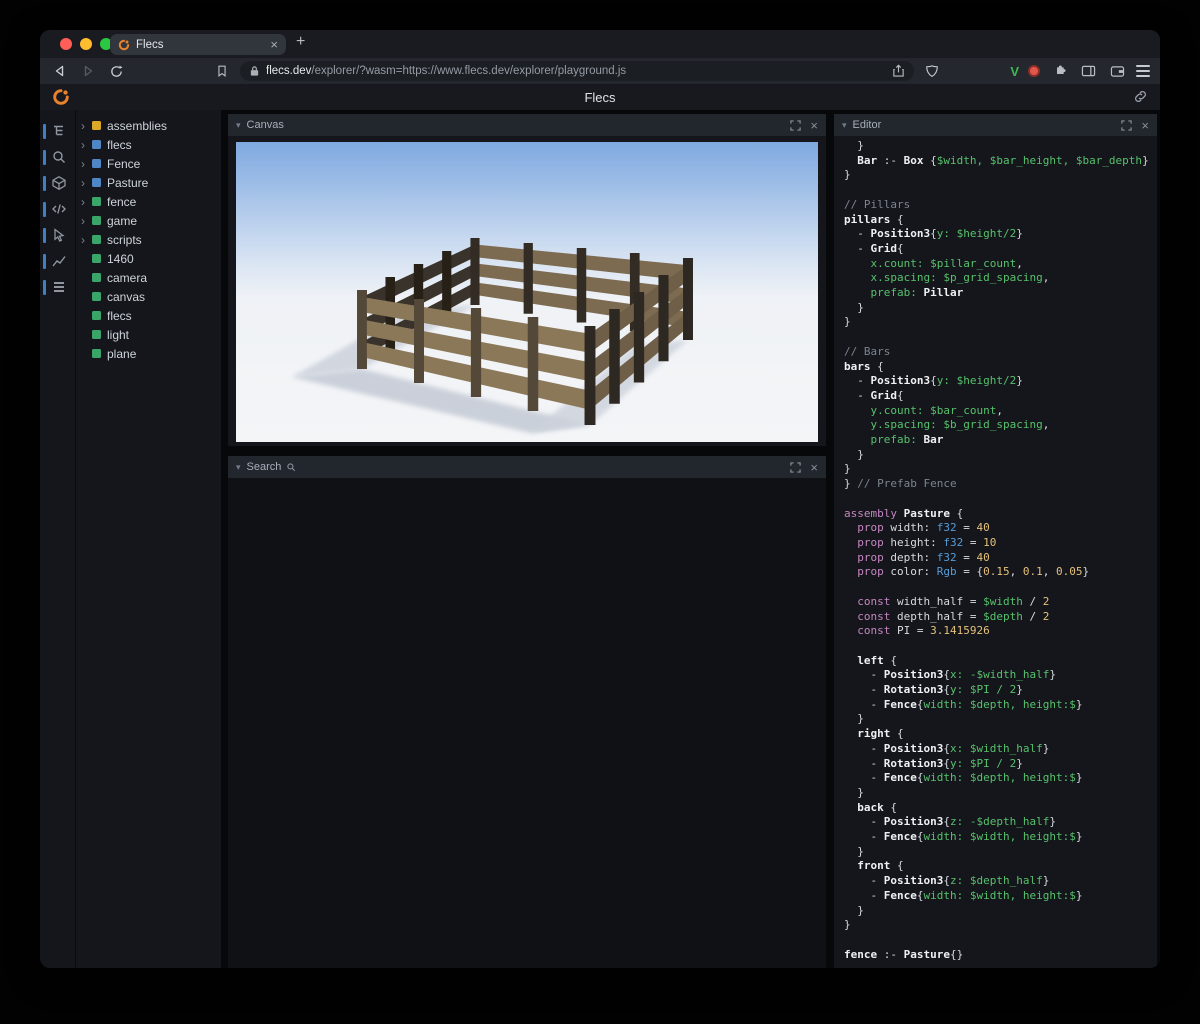  I want to click on tree-item-plane: plane, so click(148, 353).